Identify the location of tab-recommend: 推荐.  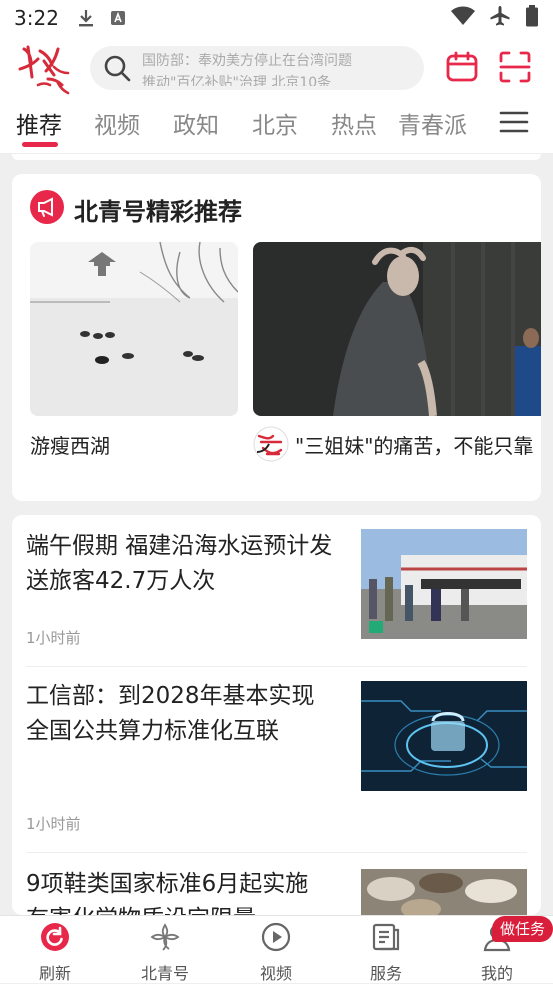
(39, 123).